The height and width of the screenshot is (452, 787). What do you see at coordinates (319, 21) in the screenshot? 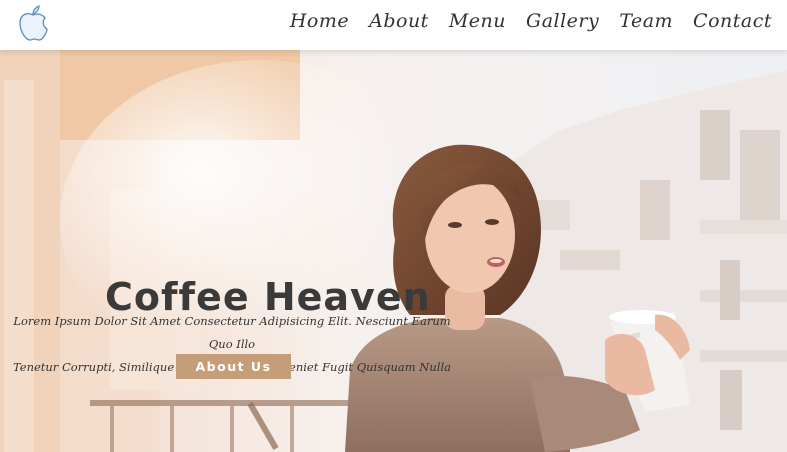
I see `nav-home-link: Home` at bounding box center [319, 21].